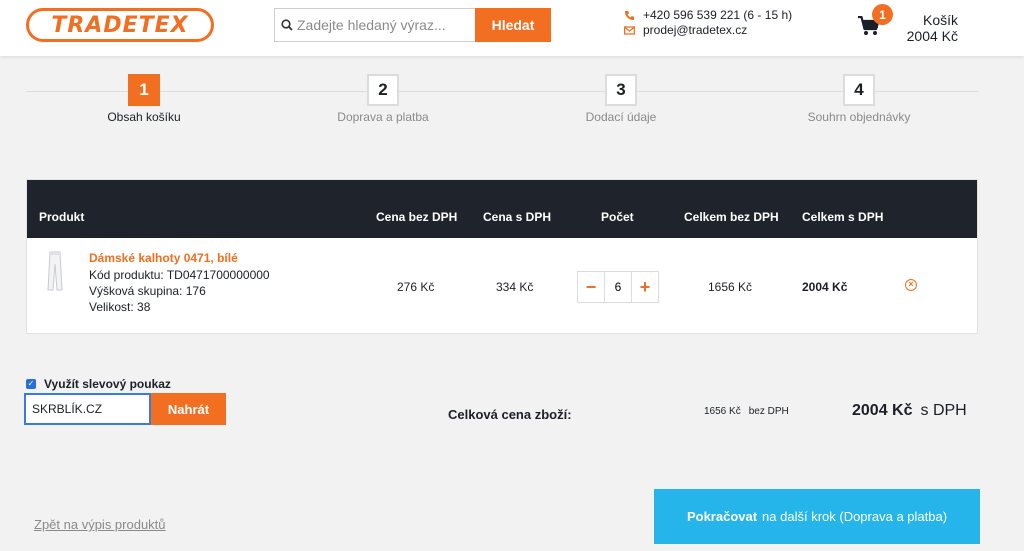  Describe the element at coordinates (825, 287) in the screenshot. I see `total-gross: 2004 Kč` at that location.